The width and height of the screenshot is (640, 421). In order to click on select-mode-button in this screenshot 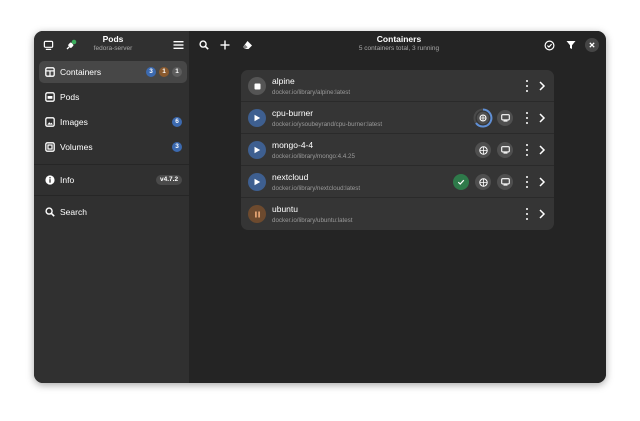, I will do `click(549, 45)`.